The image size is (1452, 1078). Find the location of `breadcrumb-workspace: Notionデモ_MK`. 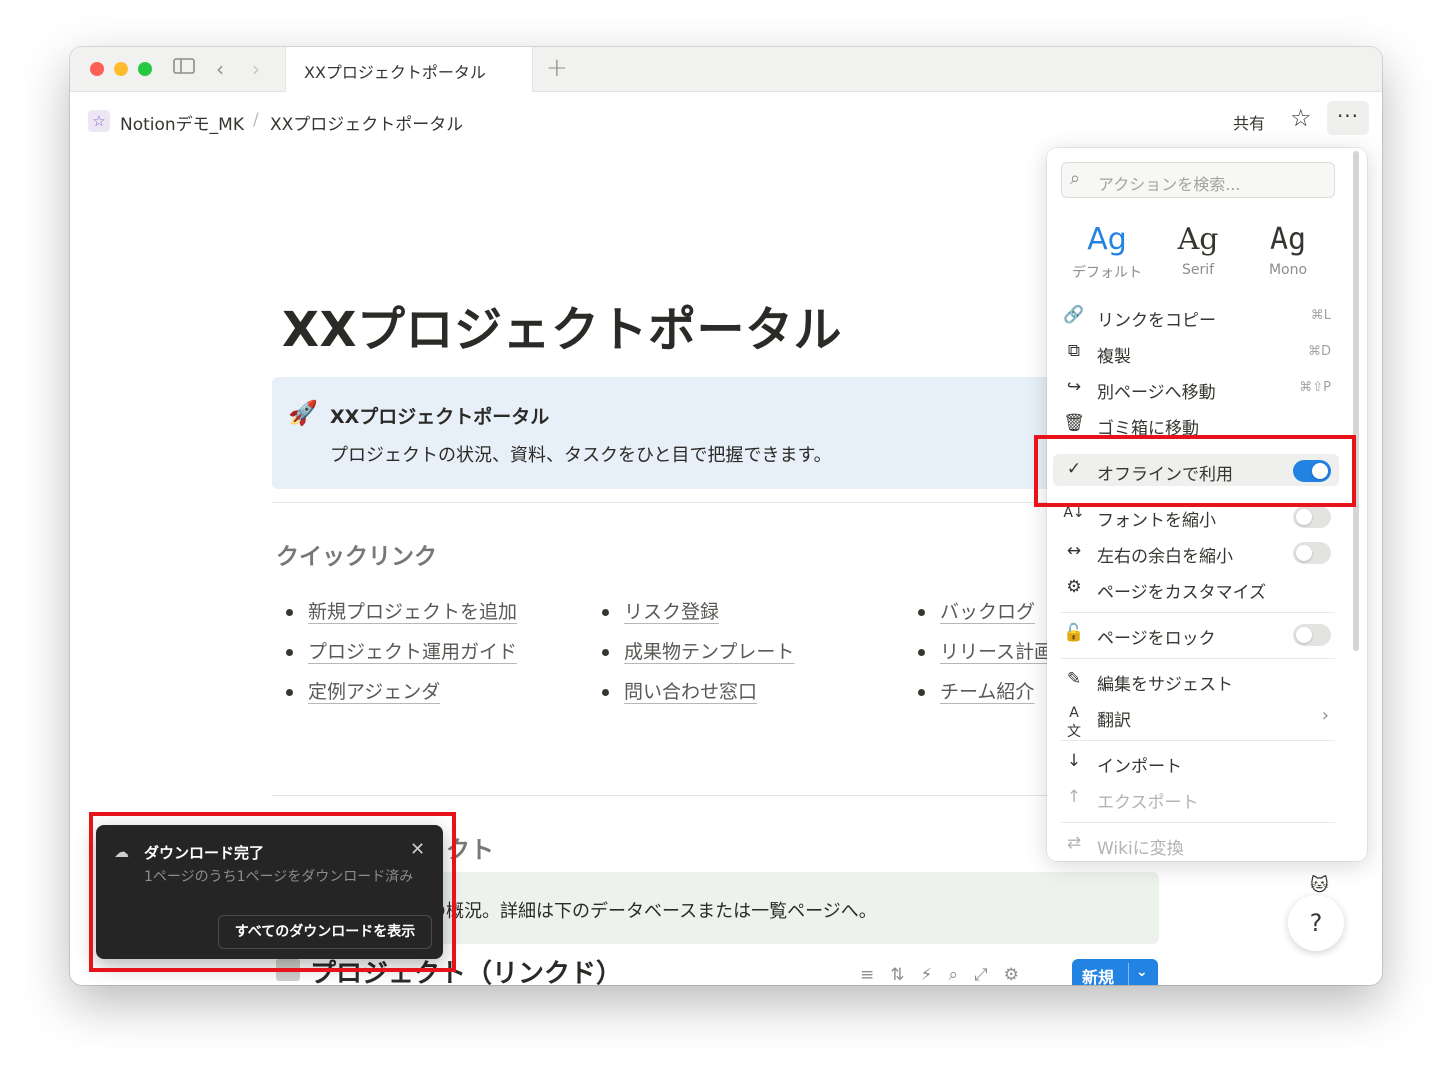

breadcrumb-workspace: Notionデモ_MK is located at coordinates (182, 122).